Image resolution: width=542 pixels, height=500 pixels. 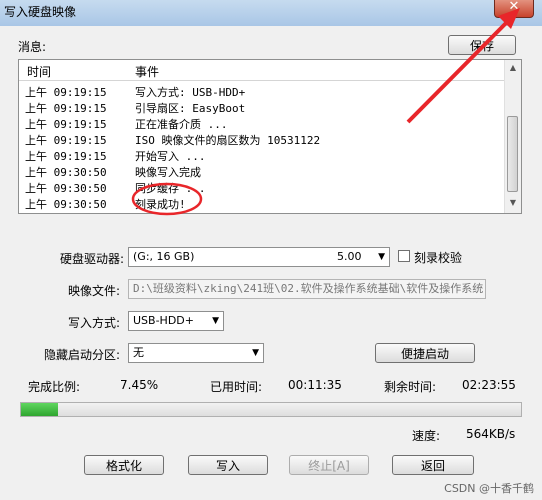 I want to click on log-row: 上午 09:30:50 刻录成功!, so click(x=263, y=204).